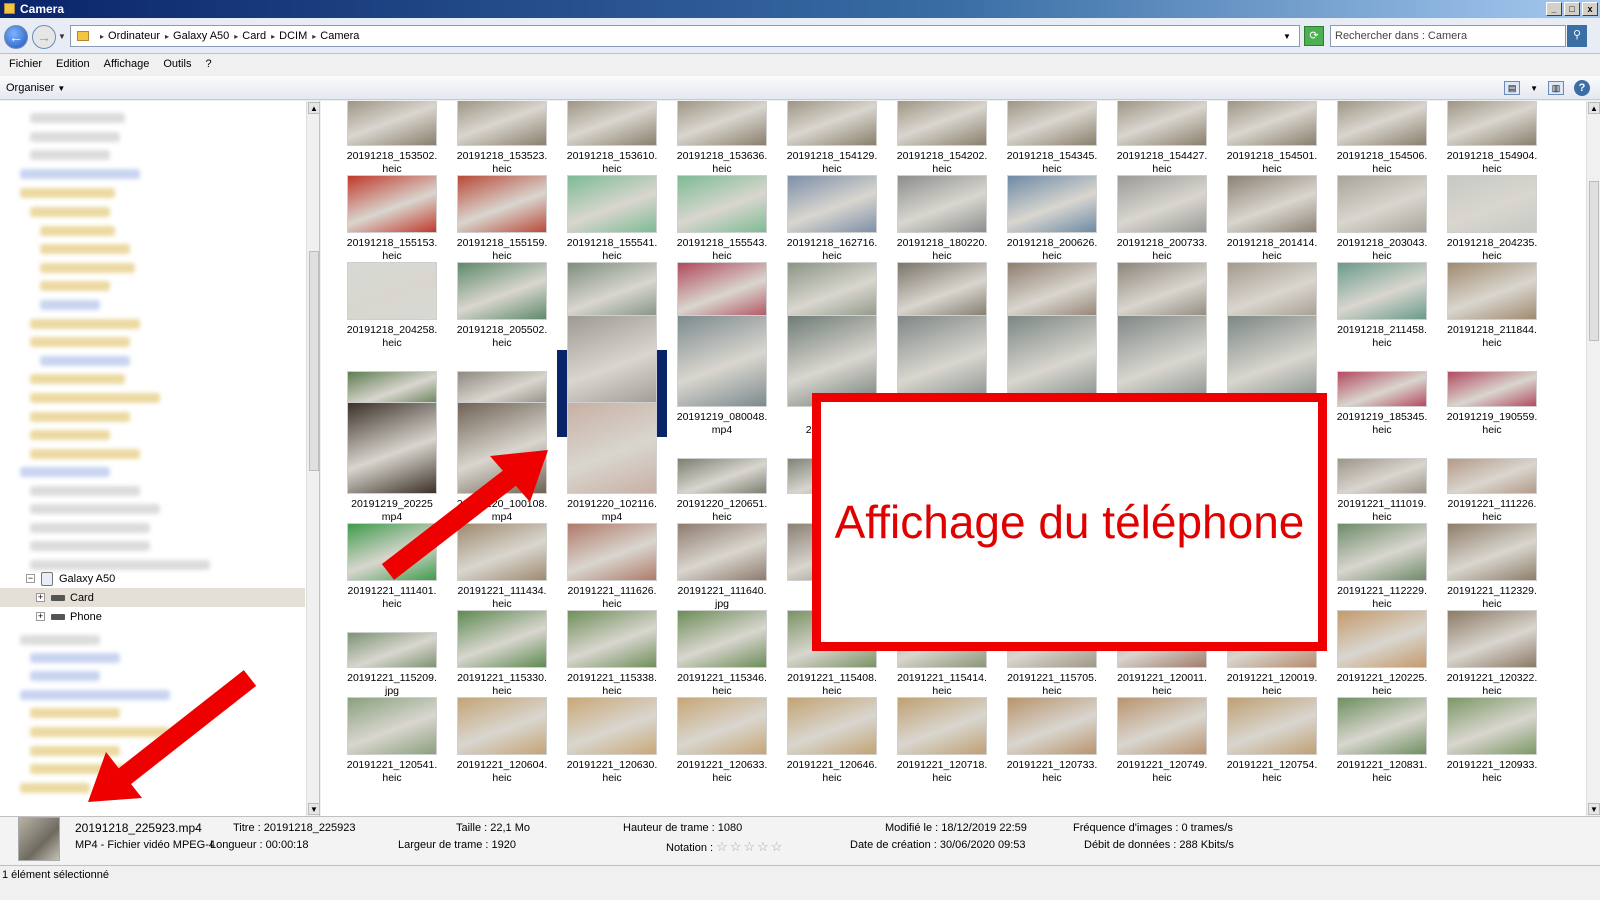 Image resolution: width=1600 pixels, height=900 pixels. Describe the element at coordinates (1534, 88) in the screenshot. I see `view-mode-dropdown: ▼` at that location.